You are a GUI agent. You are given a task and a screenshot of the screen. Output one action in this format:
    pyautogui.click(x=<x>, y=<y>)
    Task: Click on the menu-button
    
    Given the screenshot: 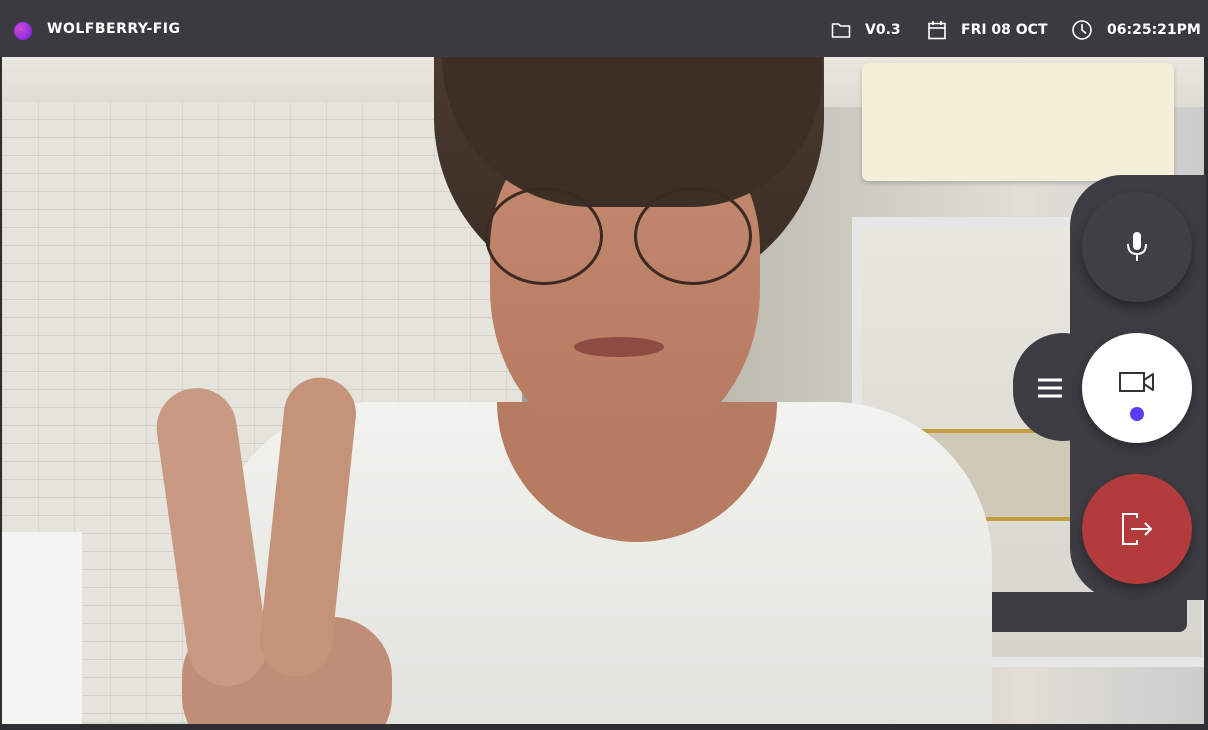 What is the action you would take?
    pyautogui.click(x=1050, y=388)
    